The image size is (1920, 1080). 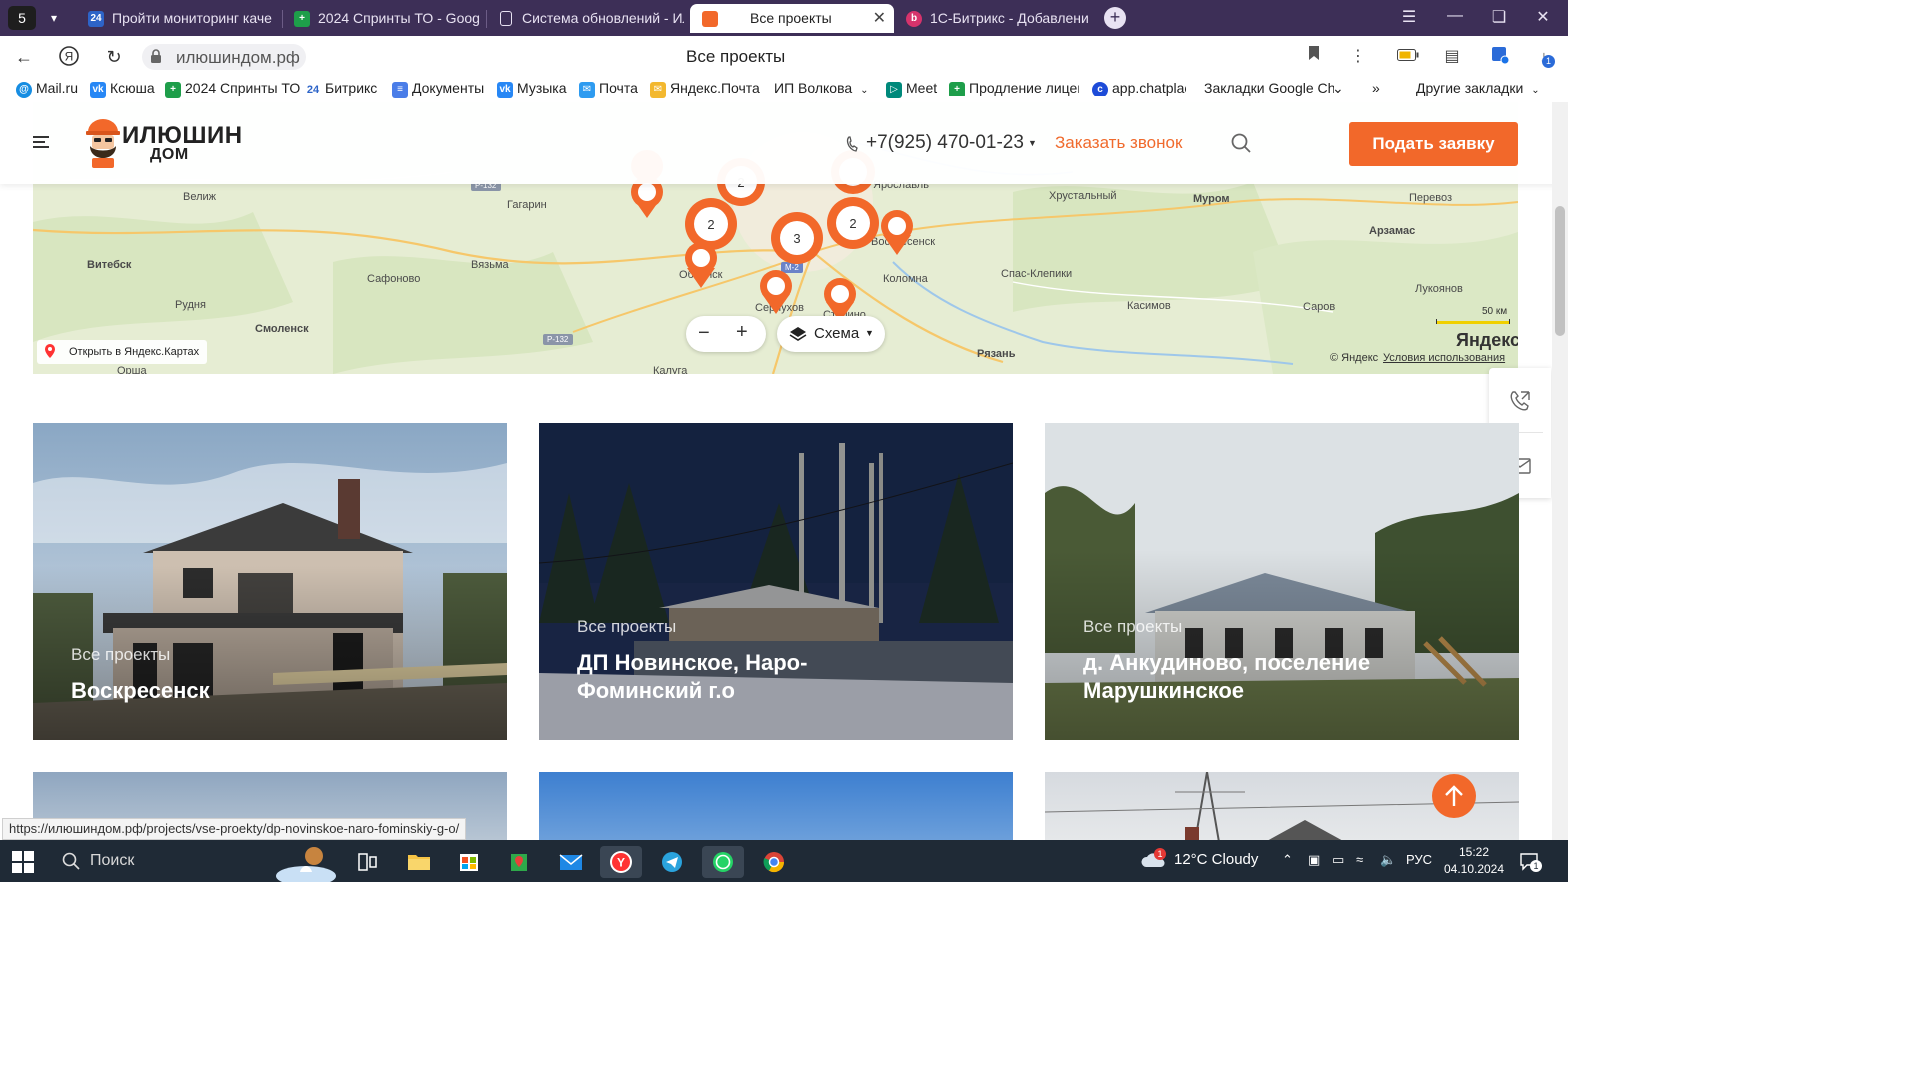 I want to click on map-terms-link: Условия использования, so click(x=1444, y=358).